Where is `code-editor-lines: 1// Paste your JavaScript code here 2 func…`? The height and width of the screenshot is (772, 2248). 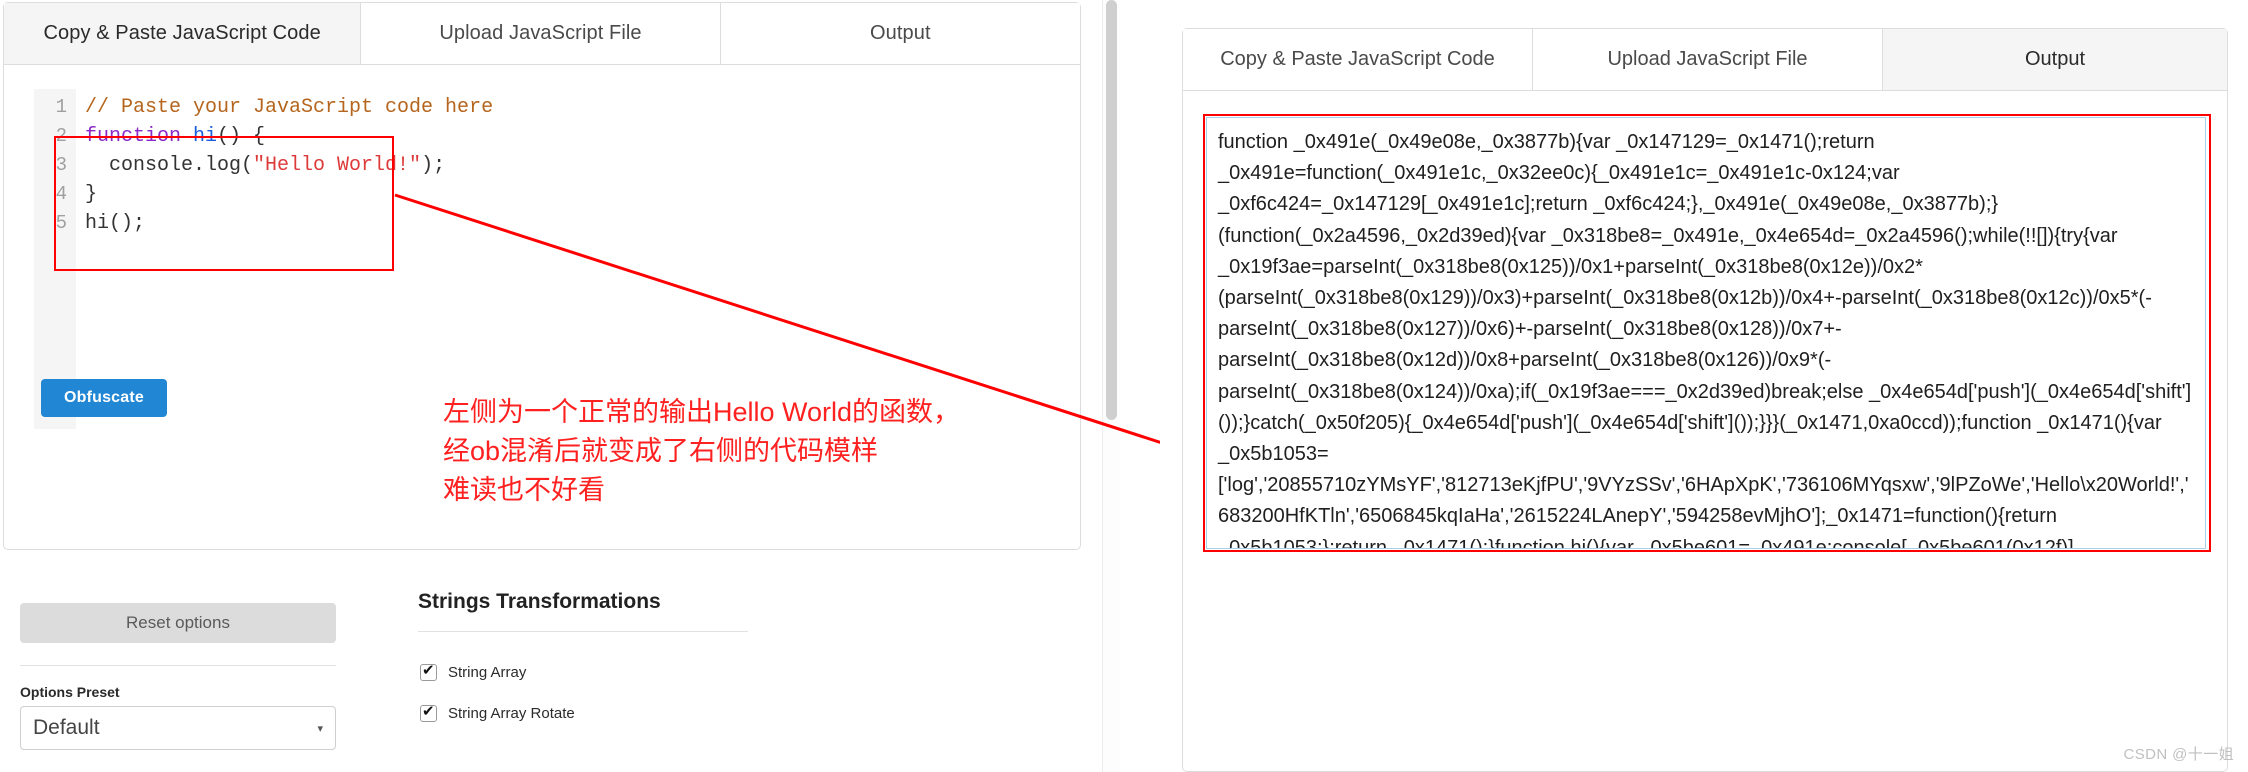 code-editor-lines: 1// Paste your JavaScript code here 2 func… is located at coordinates (354, 165).